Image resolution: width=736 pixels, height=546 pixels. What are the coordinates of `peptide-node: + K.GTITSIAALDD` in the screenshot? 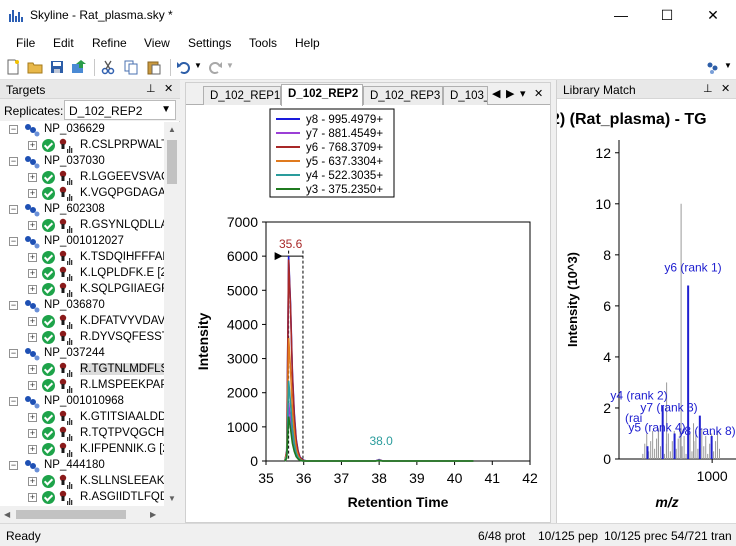 It's located at (82, 418).